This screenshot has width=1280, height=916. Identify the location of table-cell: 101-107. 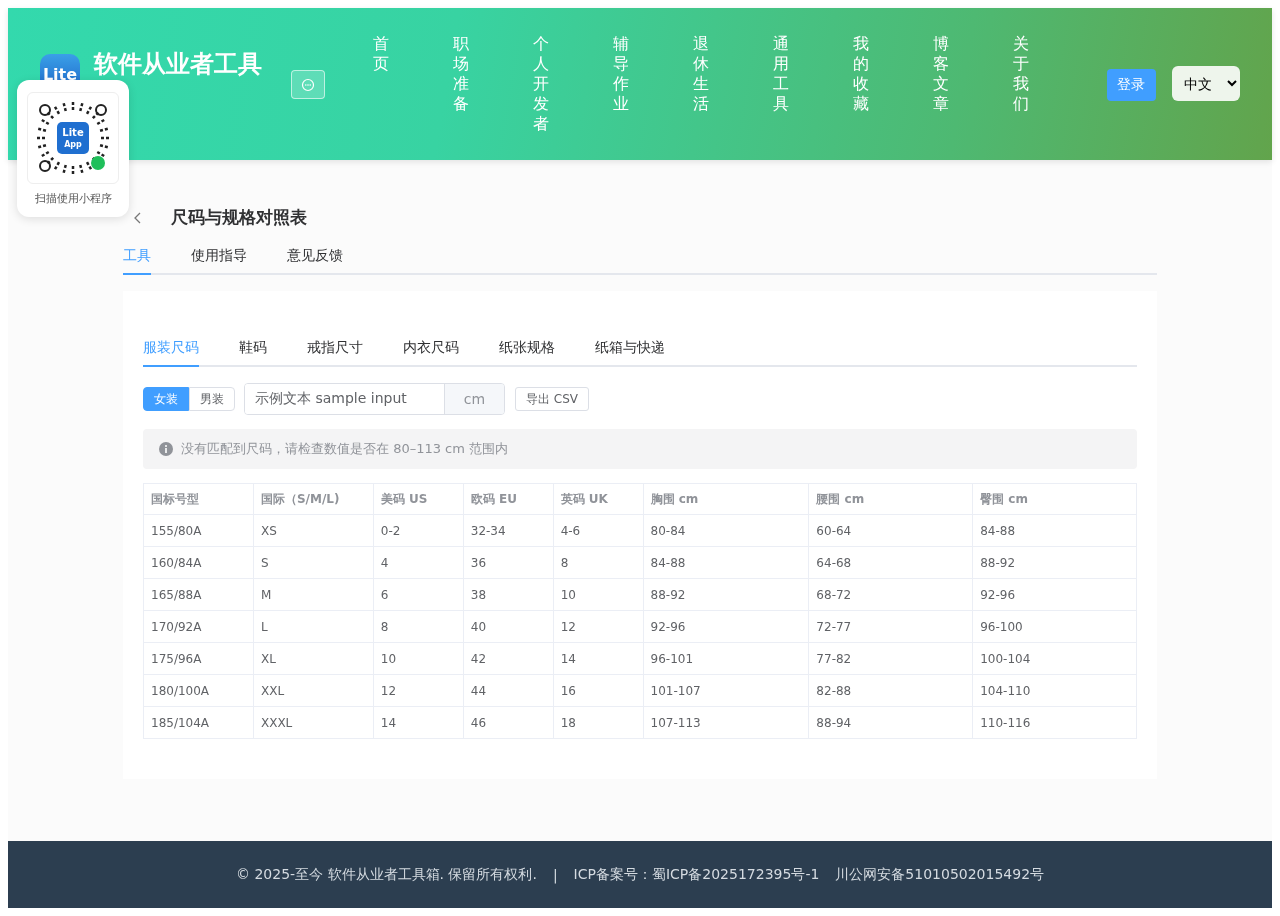
(726, 690).